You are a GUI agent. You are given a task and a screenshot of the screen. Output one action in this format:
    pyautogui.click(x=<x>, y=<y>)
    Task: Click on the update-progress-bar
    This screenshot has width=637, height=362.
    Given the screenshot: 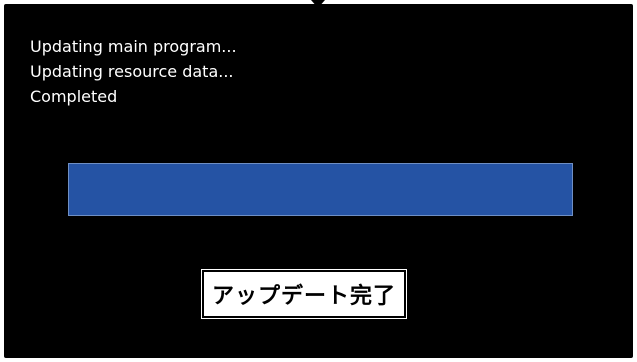 What is the action you would take?
    pyautogui.click(x=320, y=189)
    